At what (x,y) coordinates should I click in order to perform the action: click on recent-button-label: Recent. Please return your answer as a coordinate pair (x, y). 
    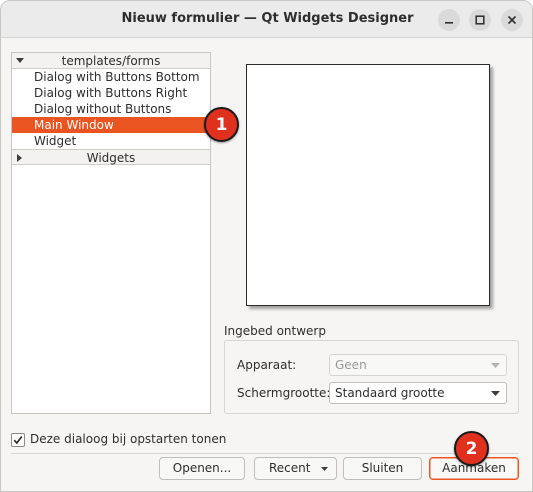
    Looking at the image, I should click on (290, 468).